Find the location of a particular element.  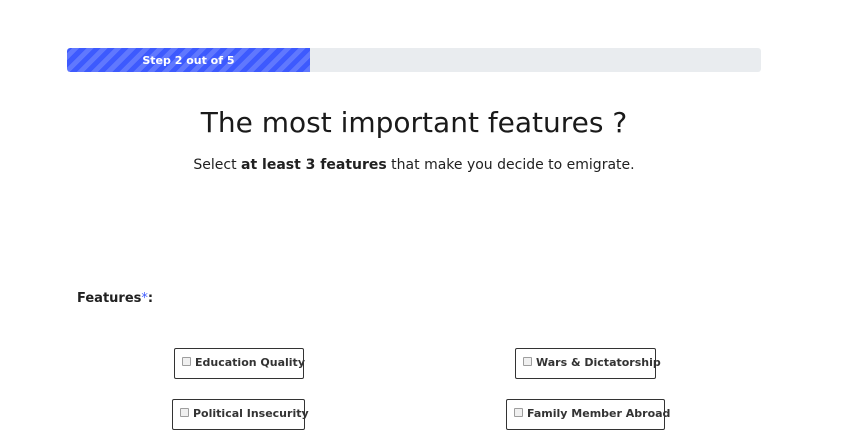

option-label: Wars & Dictatorship is located at coordinates (598, 362).